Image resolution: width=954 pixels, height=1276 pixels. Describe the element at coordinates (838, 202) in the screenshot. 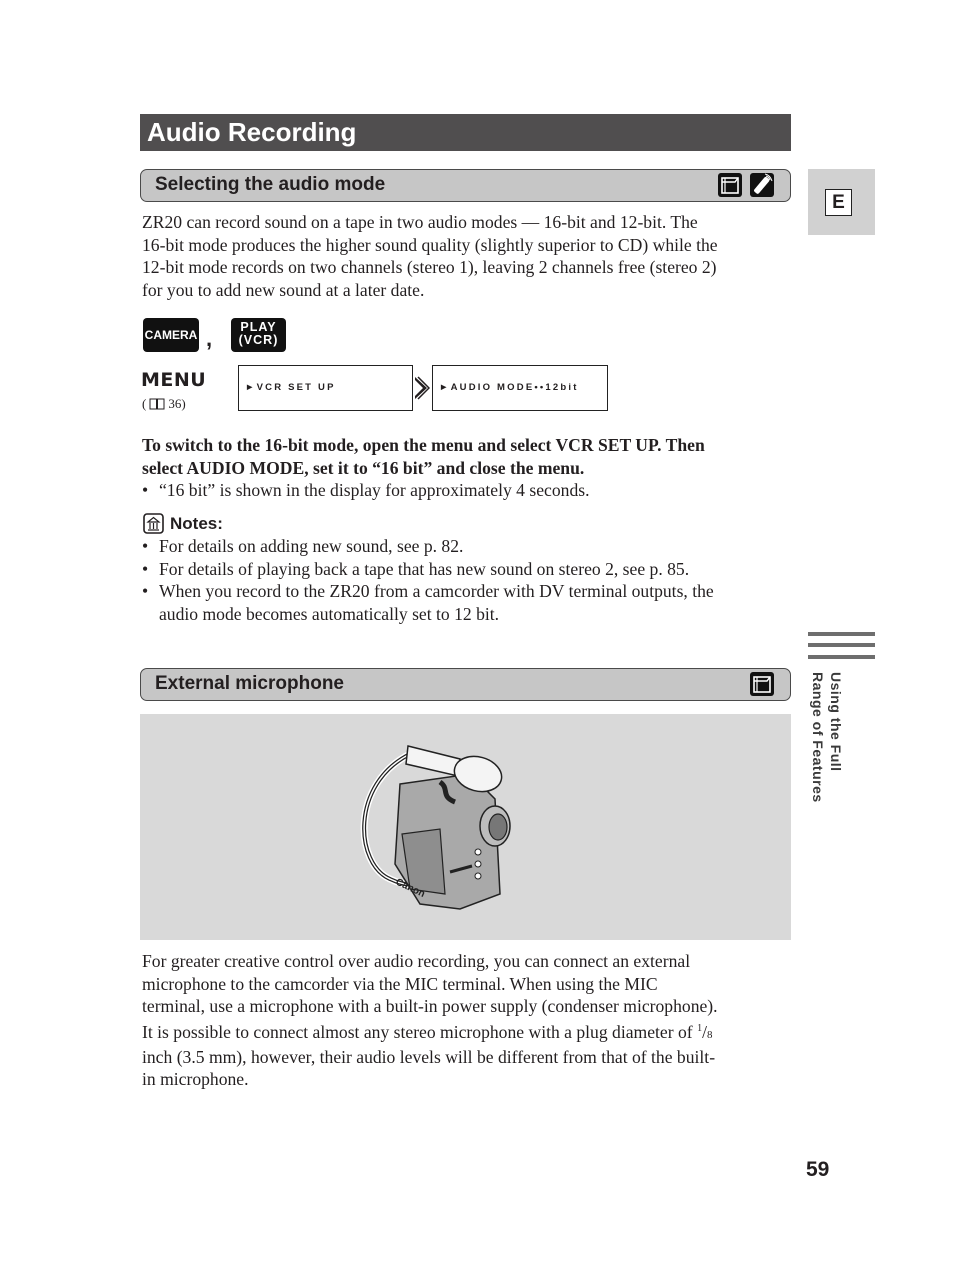

I see `language-tab-label: E` at that location.